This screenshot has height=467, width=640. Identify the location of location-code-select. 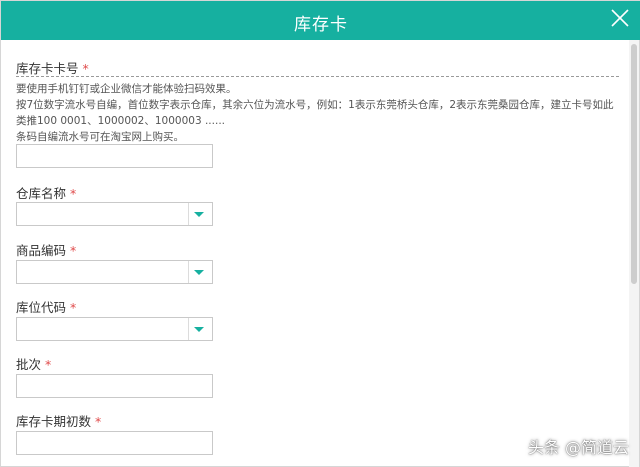
(114, 329).